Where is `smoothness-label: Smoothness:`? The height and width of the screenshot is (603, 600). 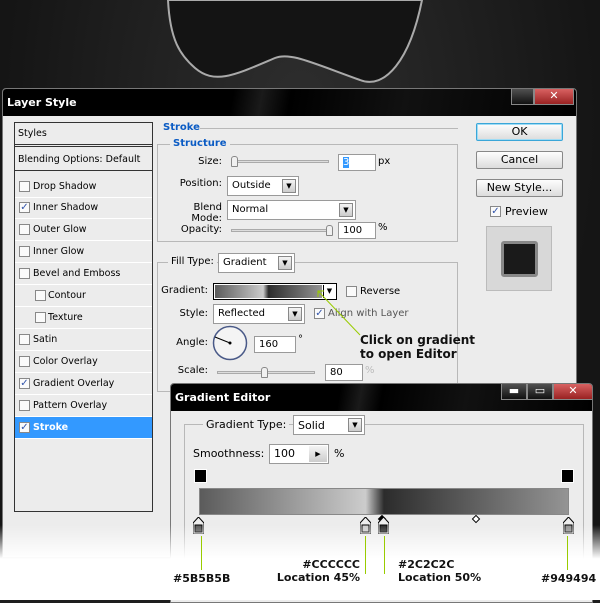
smoothness-label: Smoothness: is located at coordinates (229, 453).